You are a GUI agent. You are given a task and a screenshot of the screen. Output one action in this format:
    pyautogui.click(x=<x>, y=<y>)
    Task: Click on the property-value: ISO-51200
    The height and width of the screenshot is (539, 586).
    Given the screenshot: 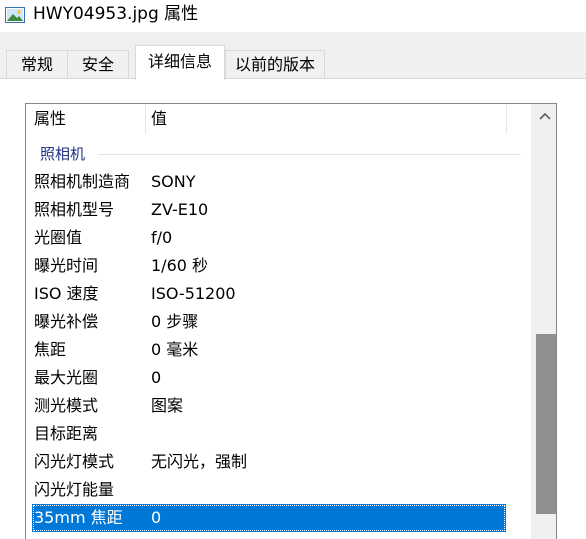 What is the action you would take?
    pyautogui.click(x=193, y=293)
    